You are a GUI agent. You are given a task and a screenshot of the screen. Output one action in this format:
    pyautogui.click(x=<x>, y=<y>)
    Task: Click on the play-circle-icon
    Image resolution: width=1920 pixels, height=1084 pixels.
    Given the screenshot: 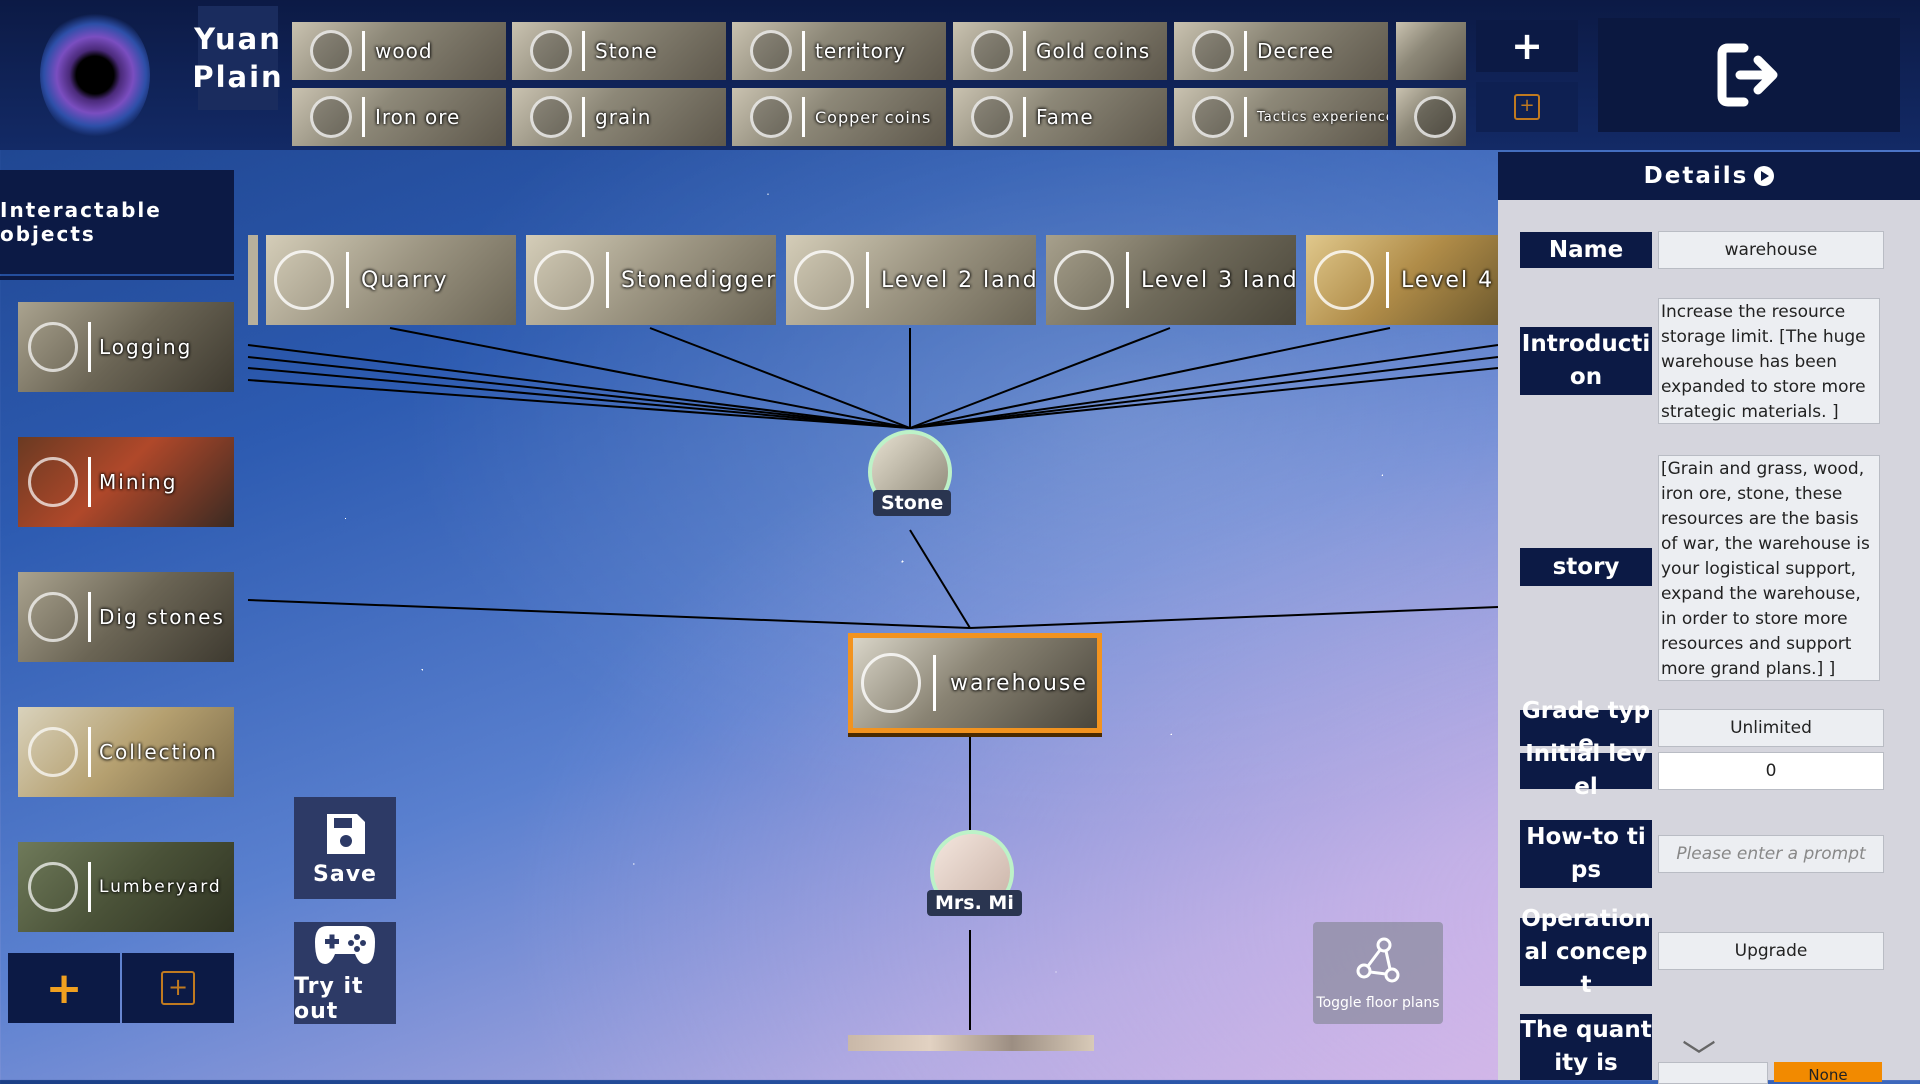 What is the action you would take?
    pyautogui.click(x=1764, y=176)
    